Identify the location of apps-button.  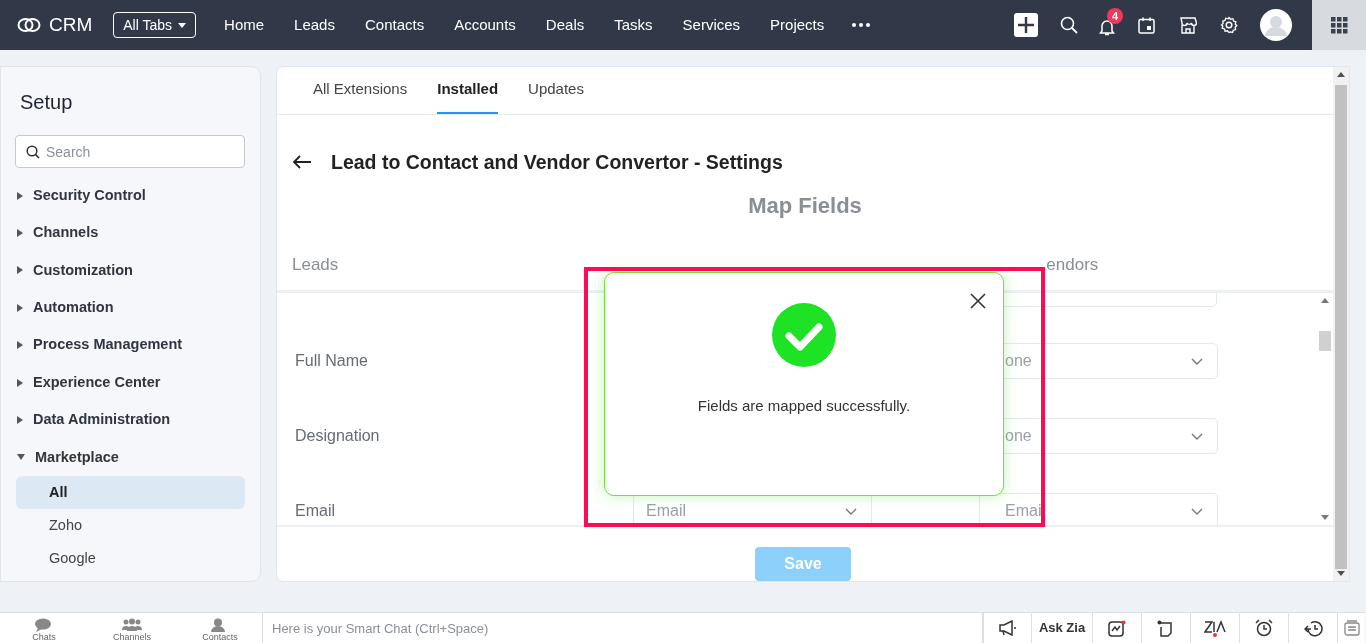
(1339, 25).